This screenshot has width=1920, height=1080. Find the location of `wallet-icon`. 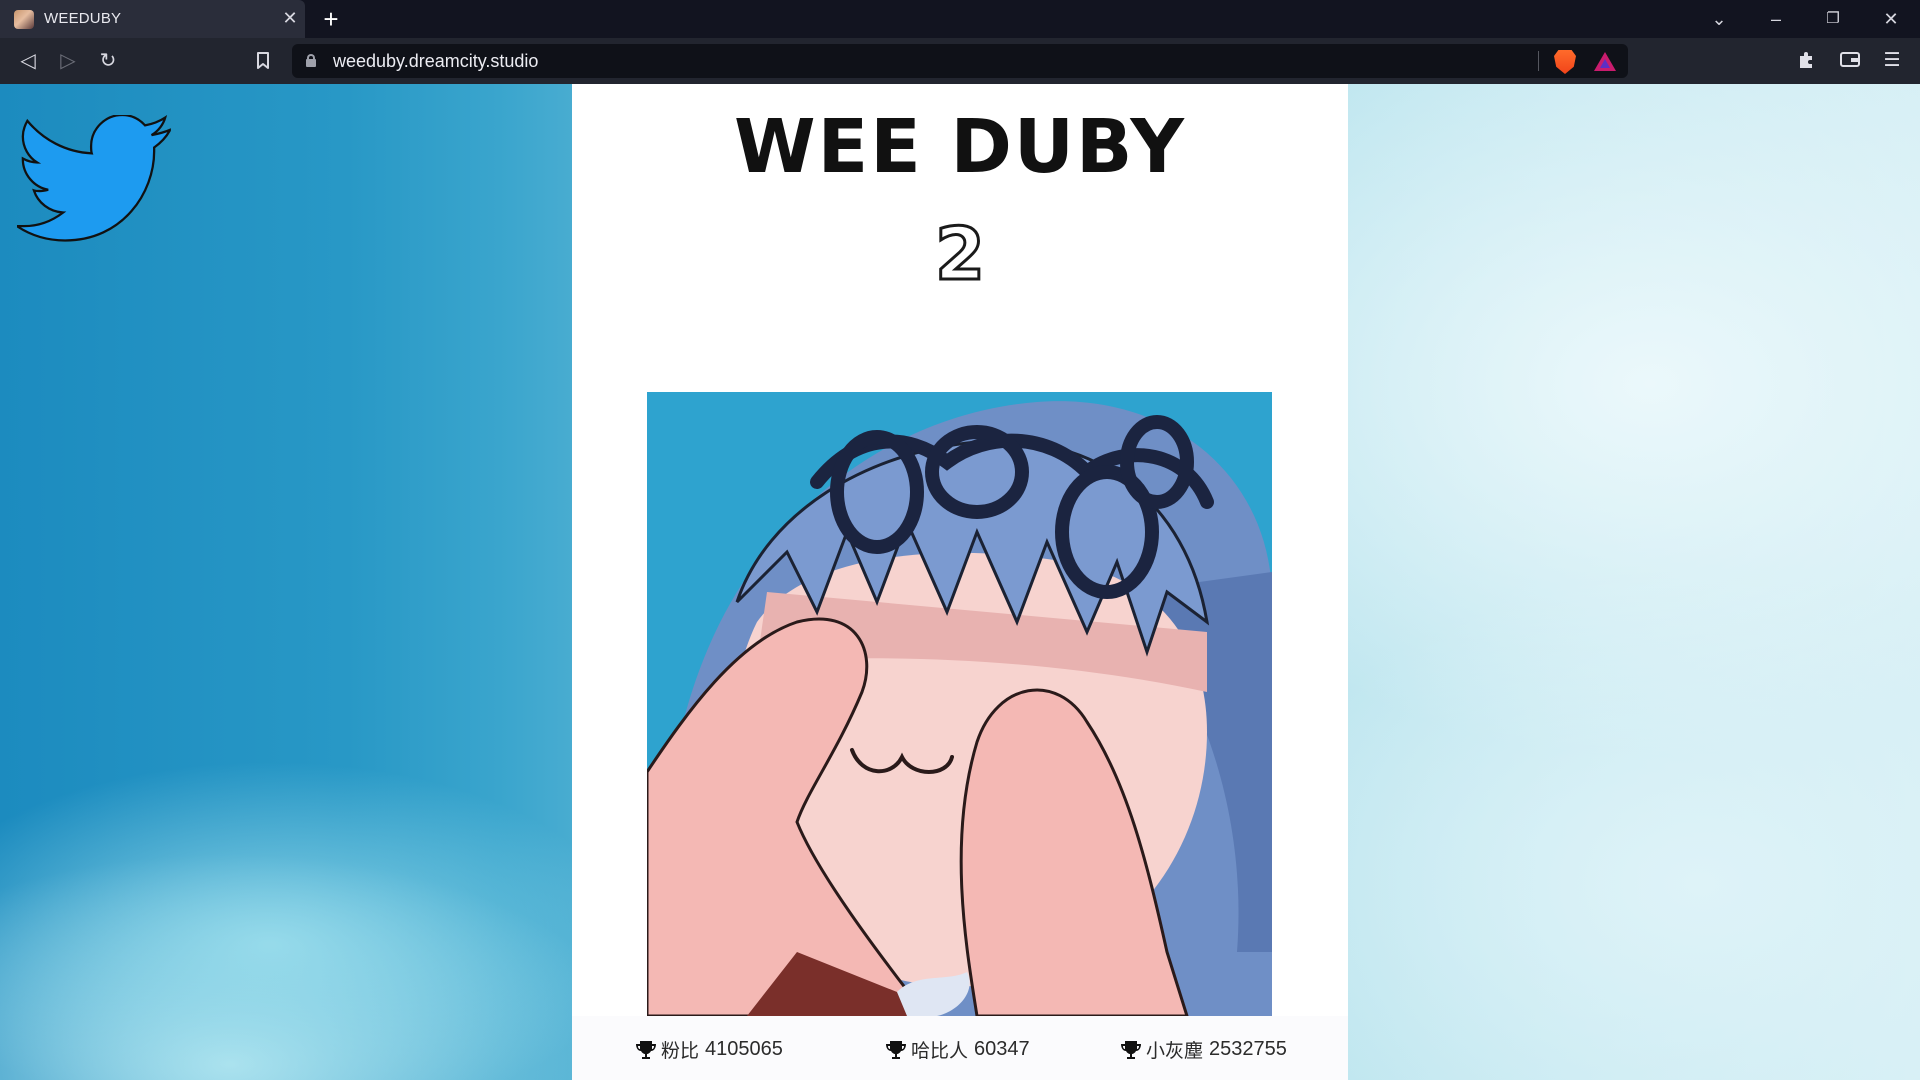

wallet-icon is located at coordinates (1850, 61).